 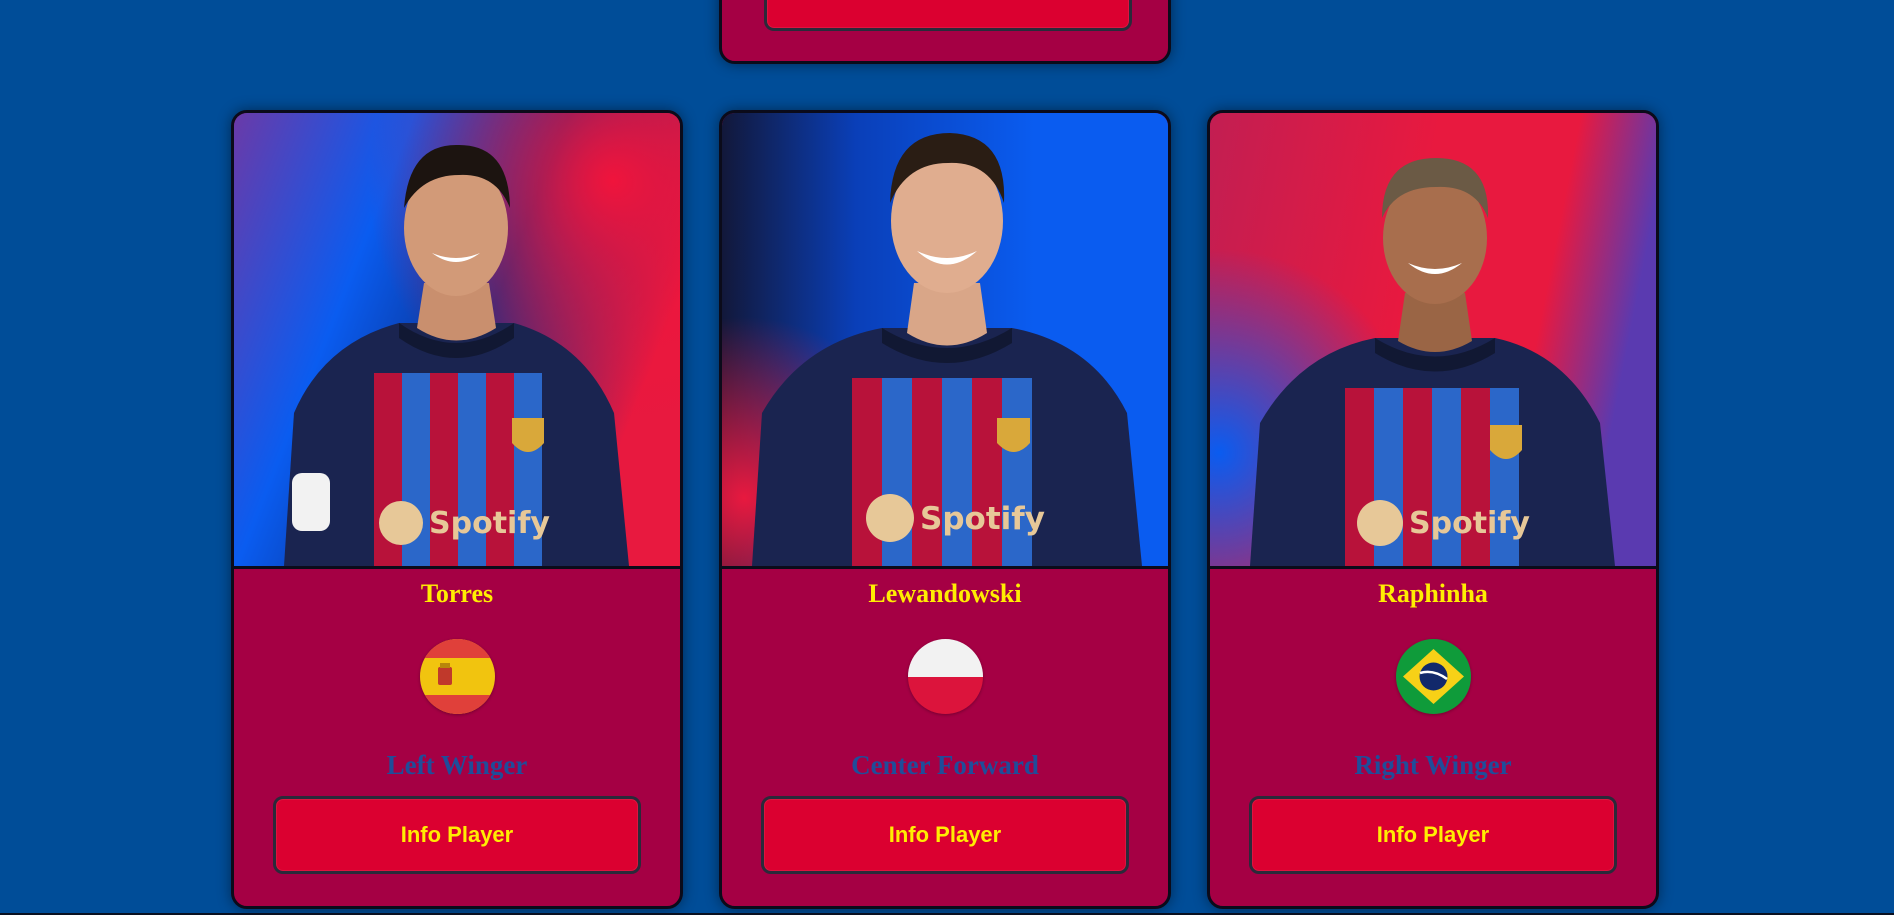 What do you see at coordinates (457, 593) in the screenshot?
I see `player-name: Torres` at bounding box center [457, 593].